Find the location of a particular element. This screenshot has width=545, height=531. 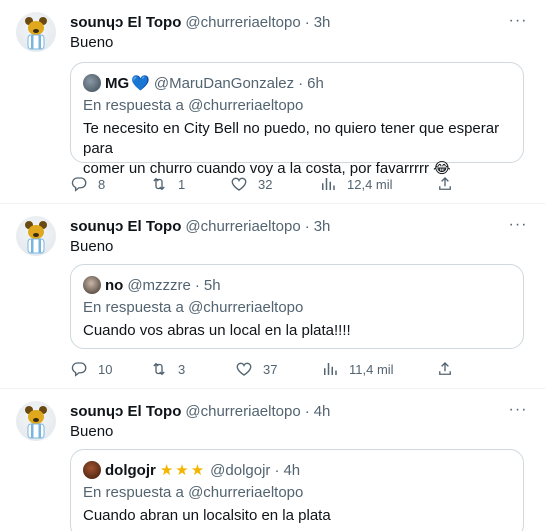

views-count: 11,4 mil is located at coordinates (371, 369).